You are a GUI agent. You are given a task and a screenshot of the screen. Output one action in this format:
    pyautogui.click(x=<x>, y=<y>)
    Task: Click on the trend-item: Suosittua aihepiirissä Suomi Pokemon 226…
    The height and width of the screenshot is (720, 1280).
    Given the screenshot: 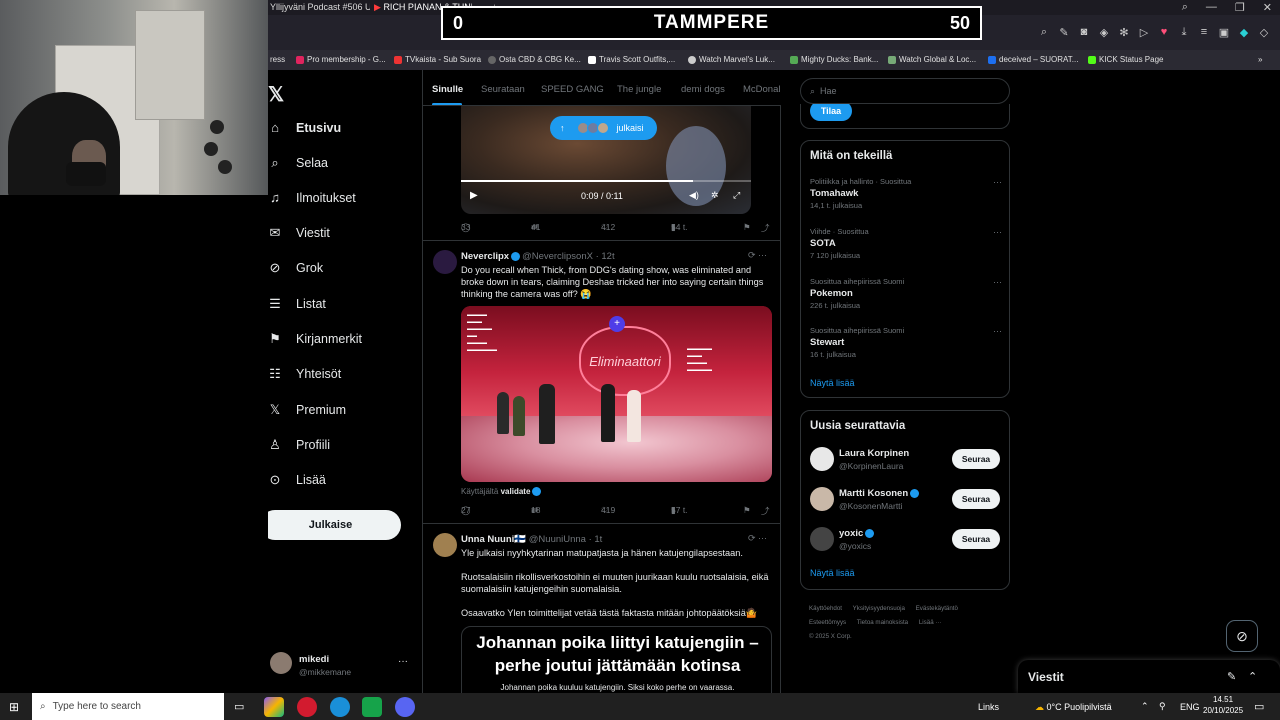 What is the action you would take?
    pyautogui.click(x=906, y=297)
    